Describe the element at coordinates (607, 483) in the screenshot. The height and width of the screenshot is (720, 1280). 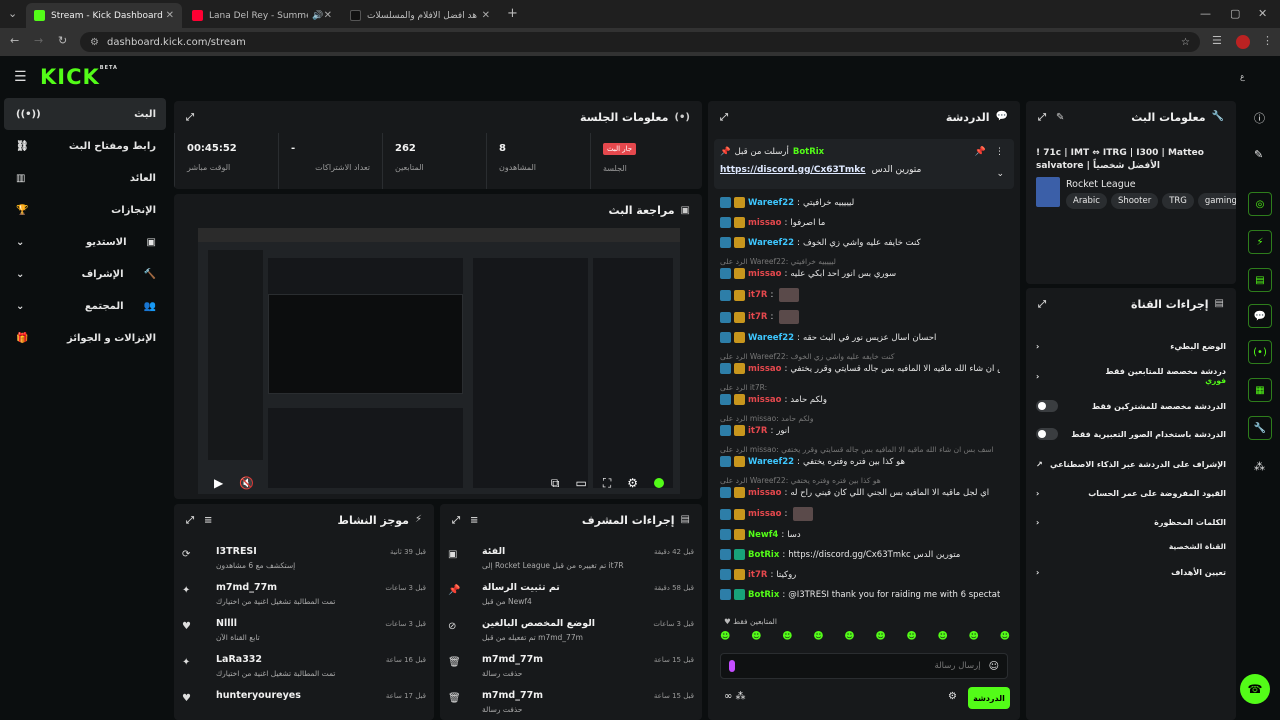
I see `fullscreen-icon: ⛶` at that location.